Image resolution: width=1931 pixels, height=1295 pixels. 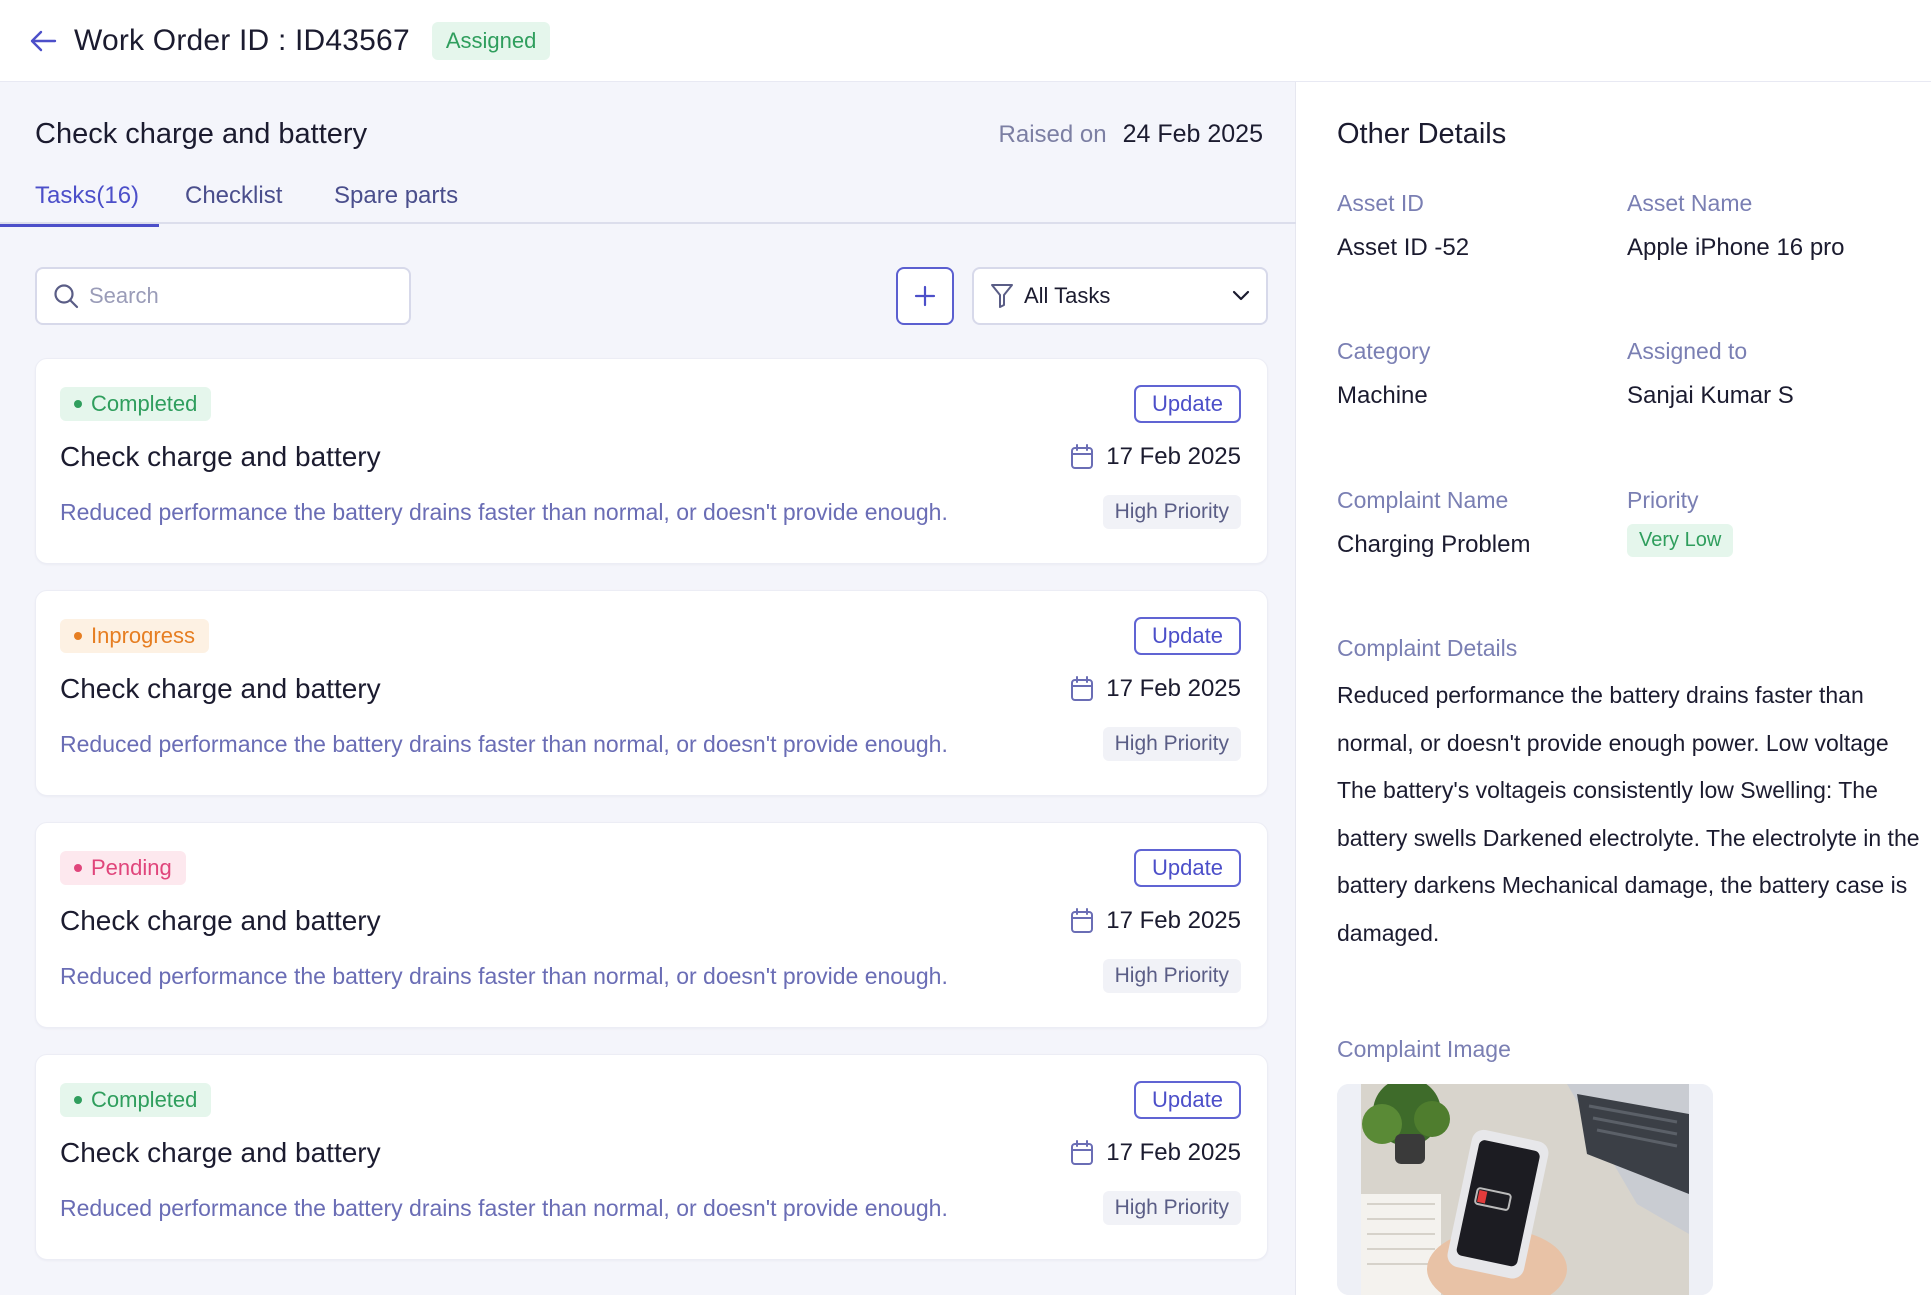 I want to click on add-task-button, so click(x=925, y=296).